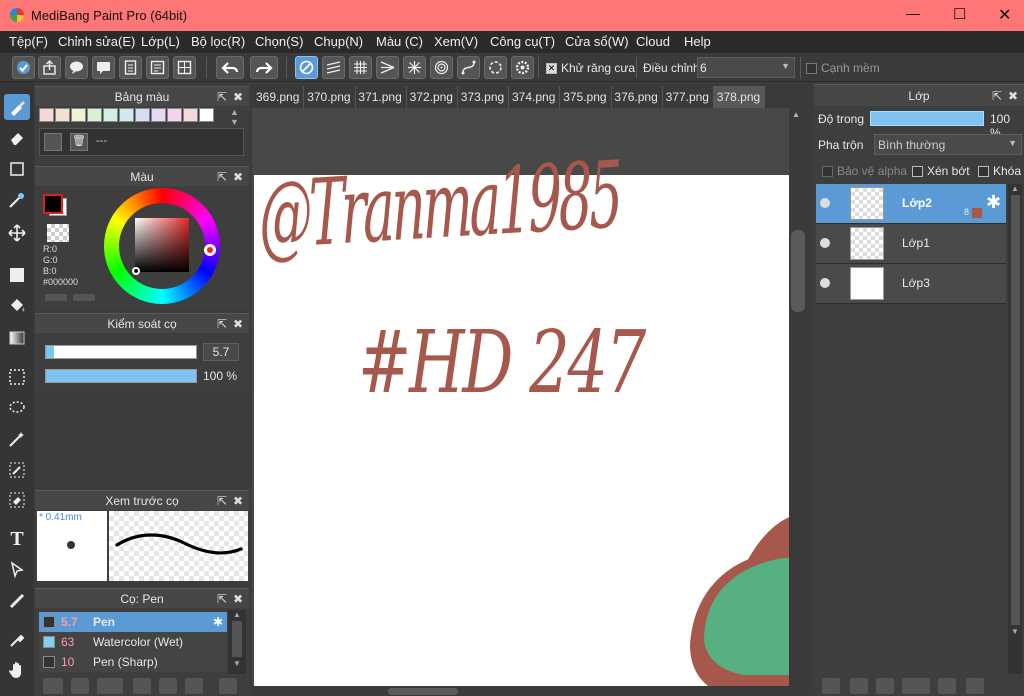 The image size is (1024, 696). What do you see at coordinates (79, 142) in the screenshot?
I see `trash-icon: 🗑` at bounding box center [79, 142].